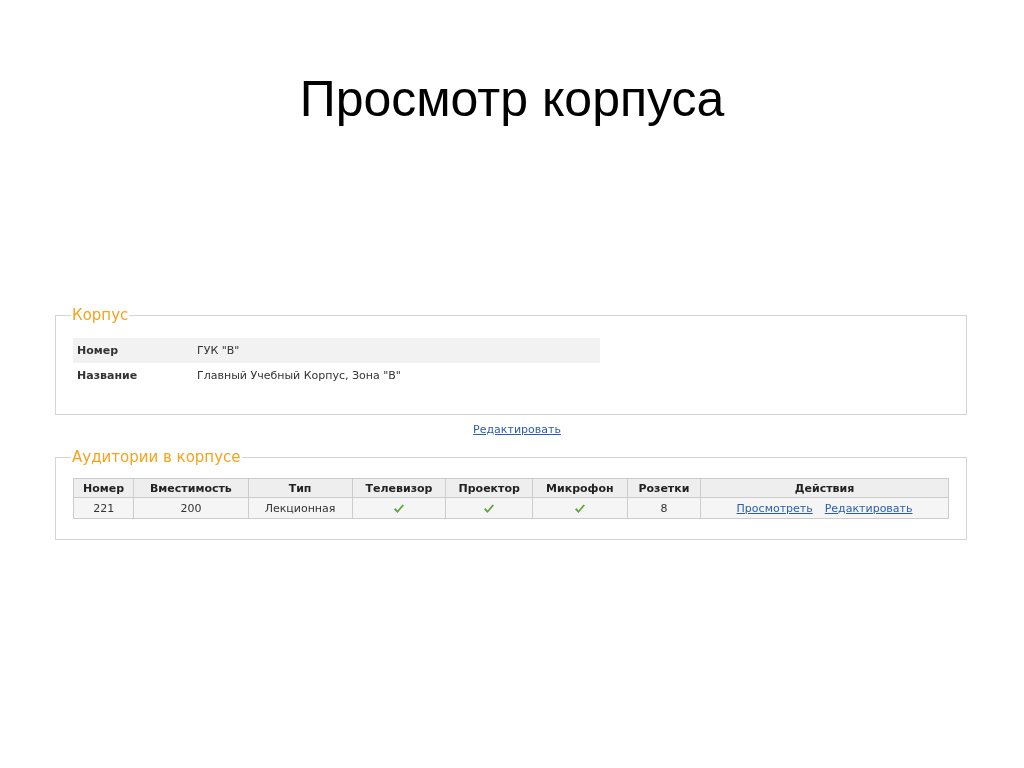  I want to click on column-header: Розетки, so click(664, 488).